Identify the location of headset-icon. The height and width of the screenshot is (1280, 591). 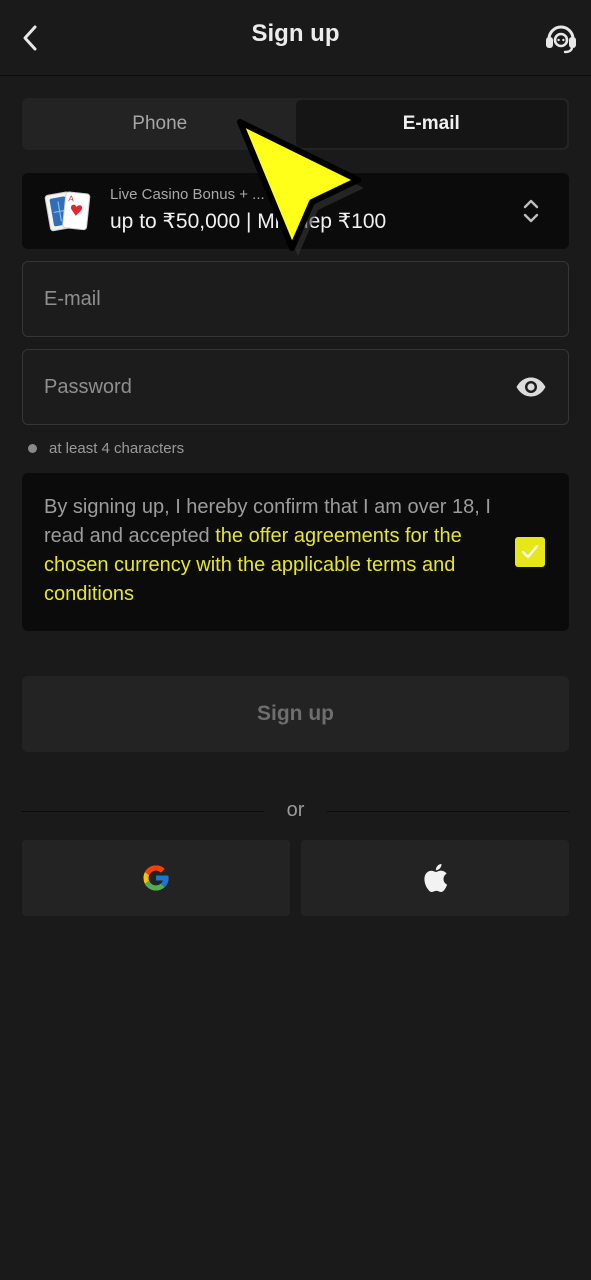
(561, 39).